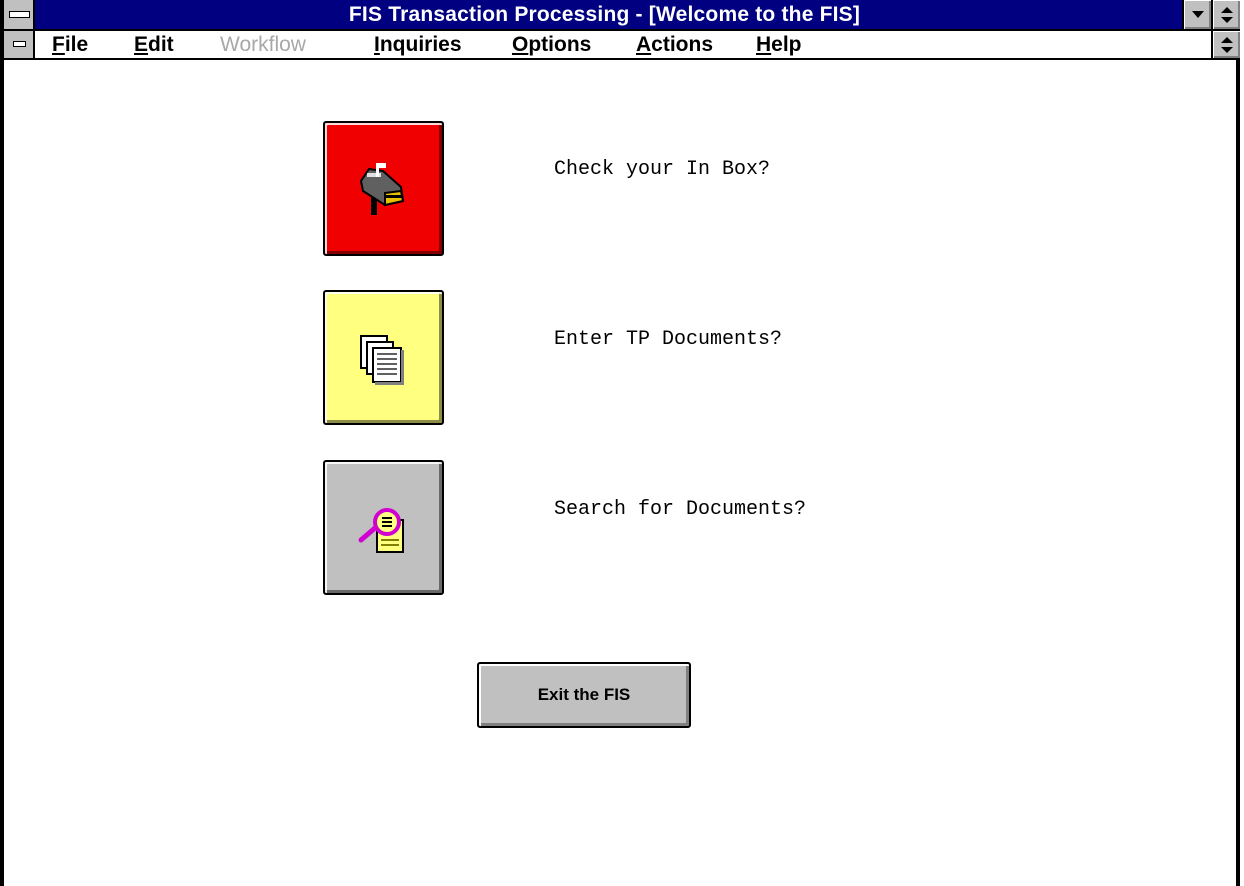  Describe the element at coordinates (19, 44) in the screenshot. I see `document-system-menu-button` at that location.